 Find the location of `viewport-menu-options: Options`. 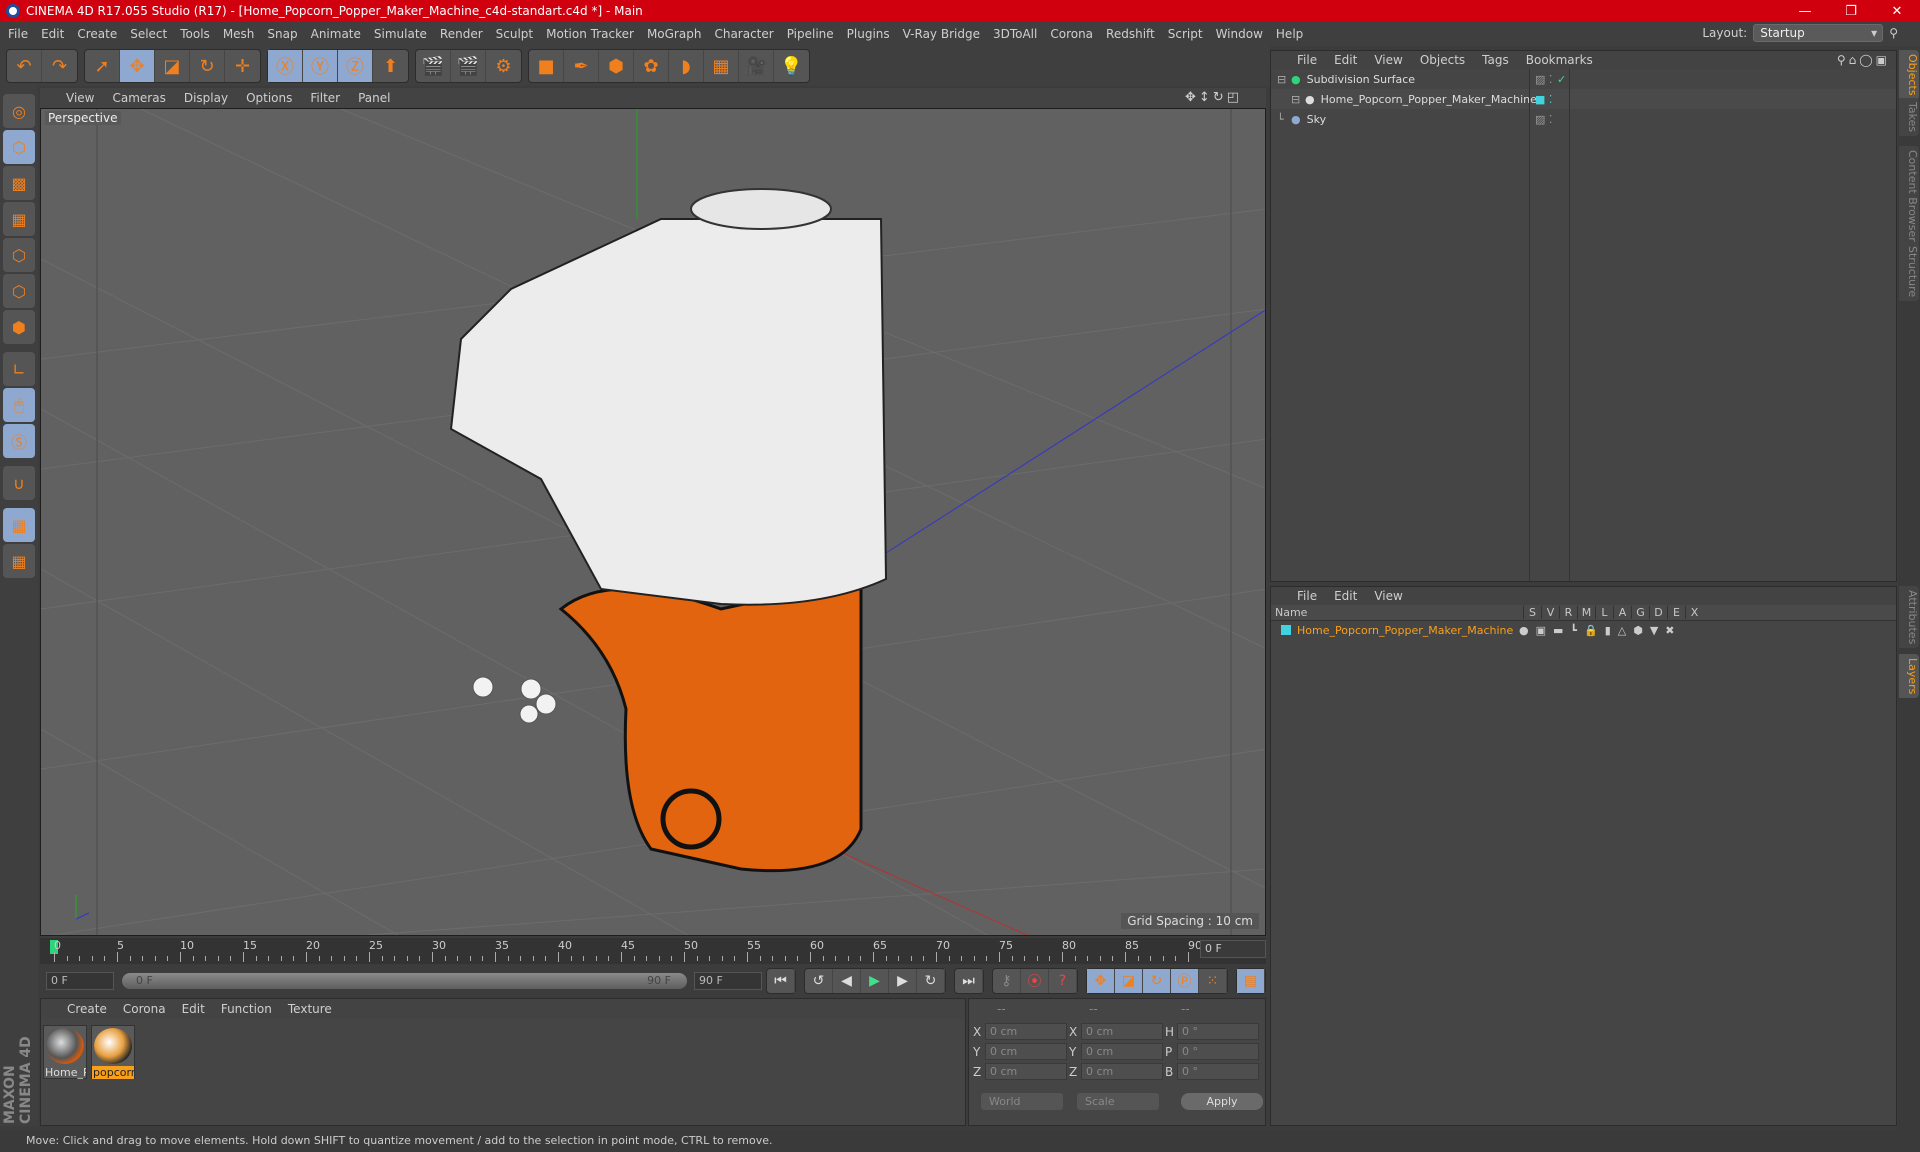

viewport-menu-options: Options is located at coordinates (269, 98).